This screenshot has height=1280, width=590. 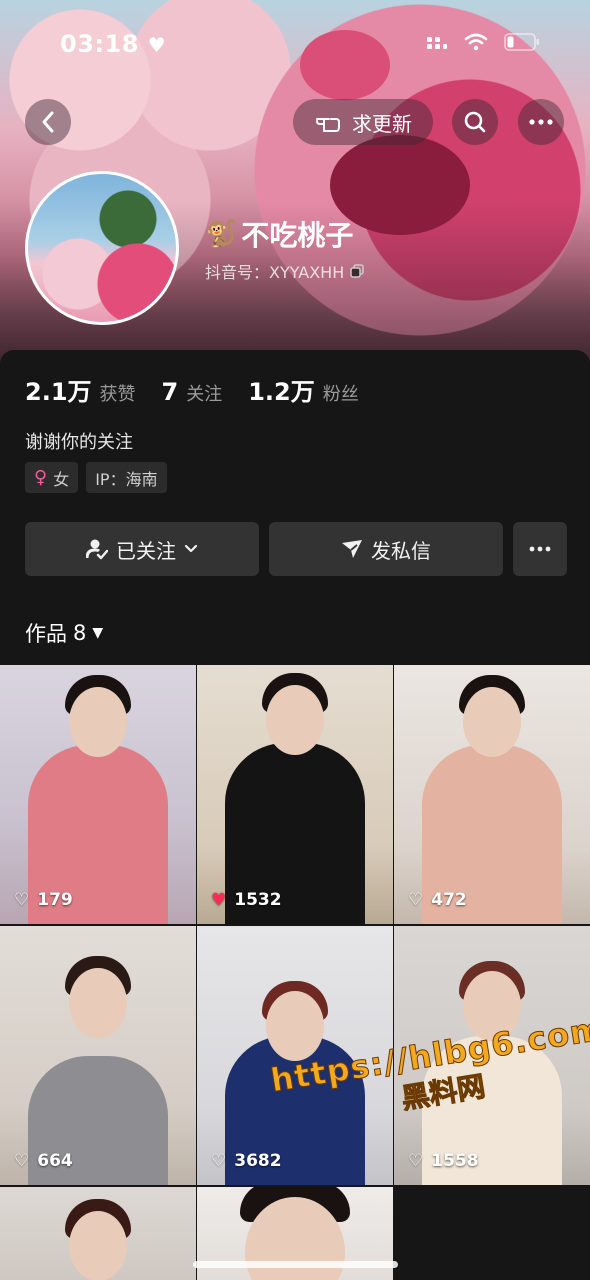 I want to click on like-count: ♥ 1532, so click(x=246, y=900).